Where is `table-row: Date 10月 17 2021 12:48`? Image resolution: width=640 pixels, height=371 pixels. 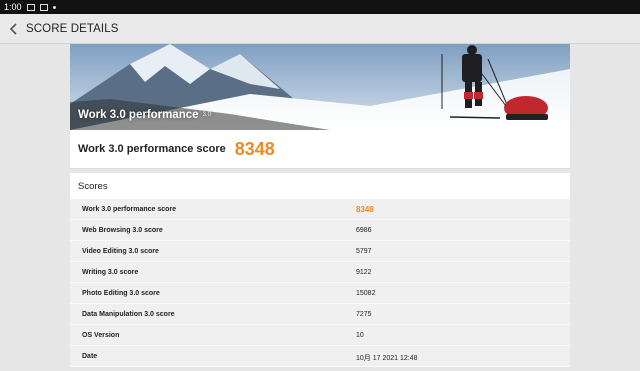 table-row: Date 10月 17 2021 12:48 is located at coordinates (320, 356).